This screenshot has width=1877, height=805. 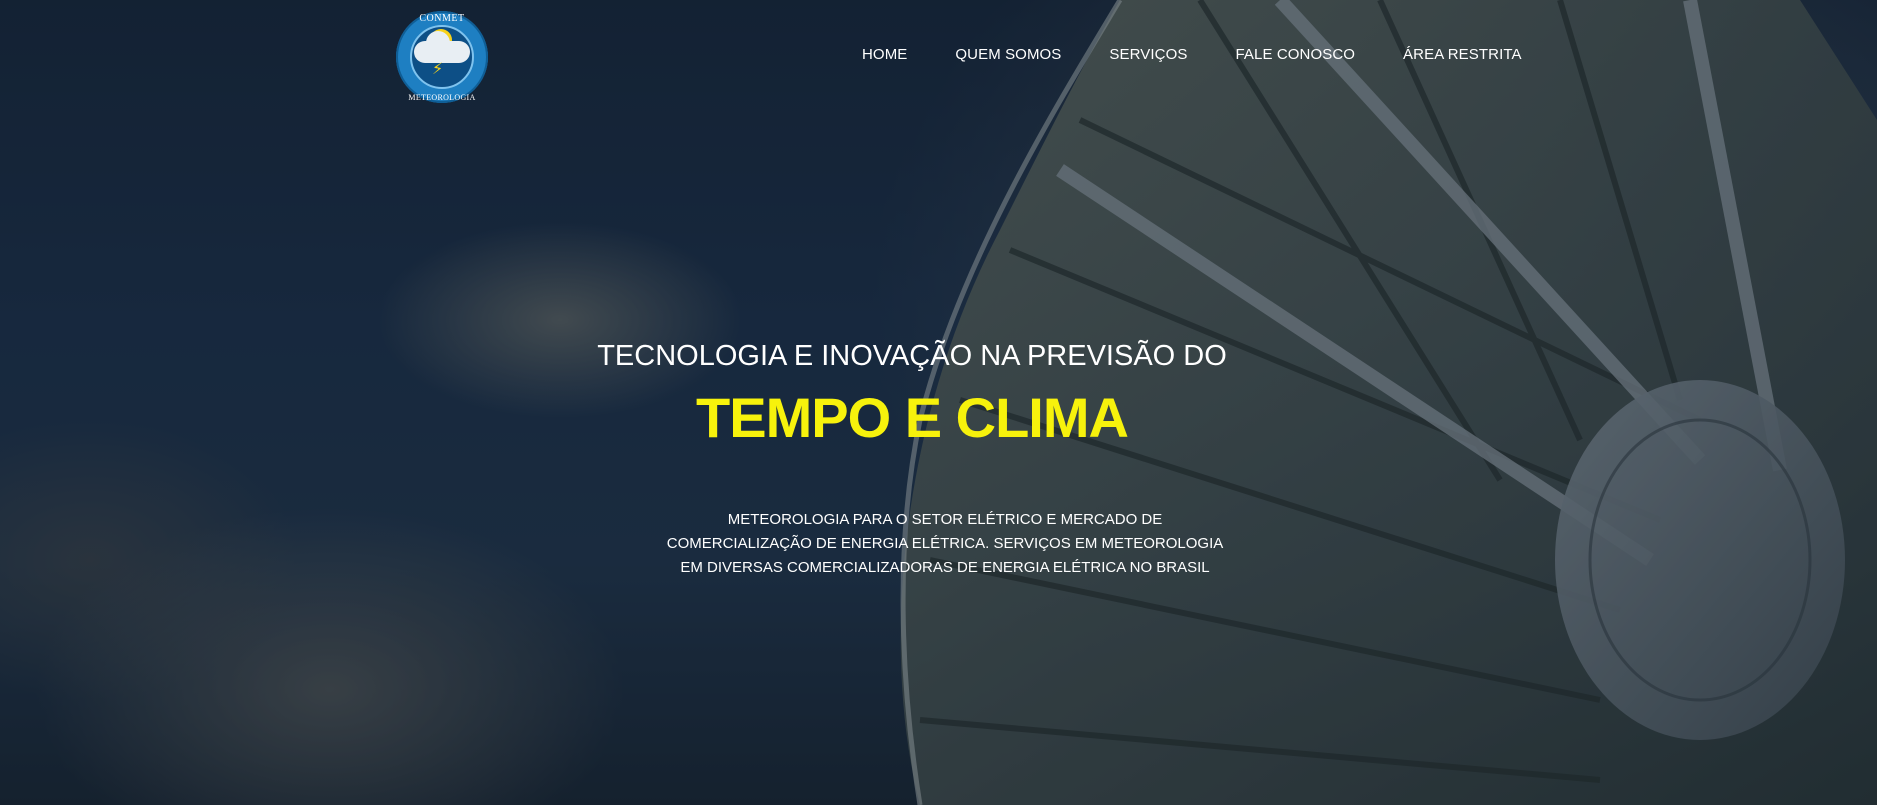 I want to click on conmet-logo: CONMET ⚡ METEOROLOGIA, so click(x=442, y=57).